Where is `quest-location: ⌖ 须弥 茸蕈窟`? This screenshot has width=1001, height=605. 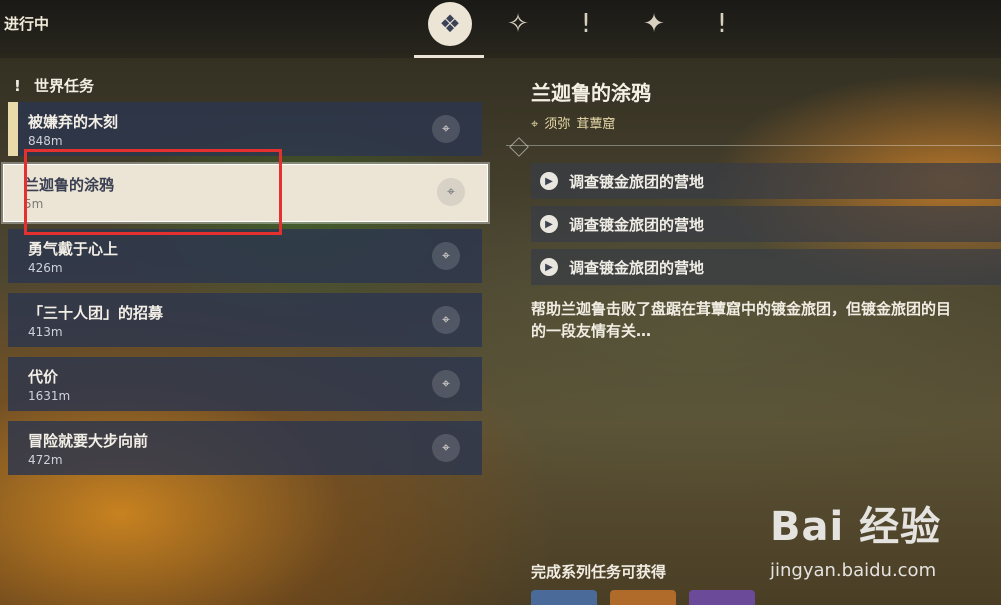 quest-location: ⌖ 须弥 茸蕈窟 is located at coordinates (576, 122).